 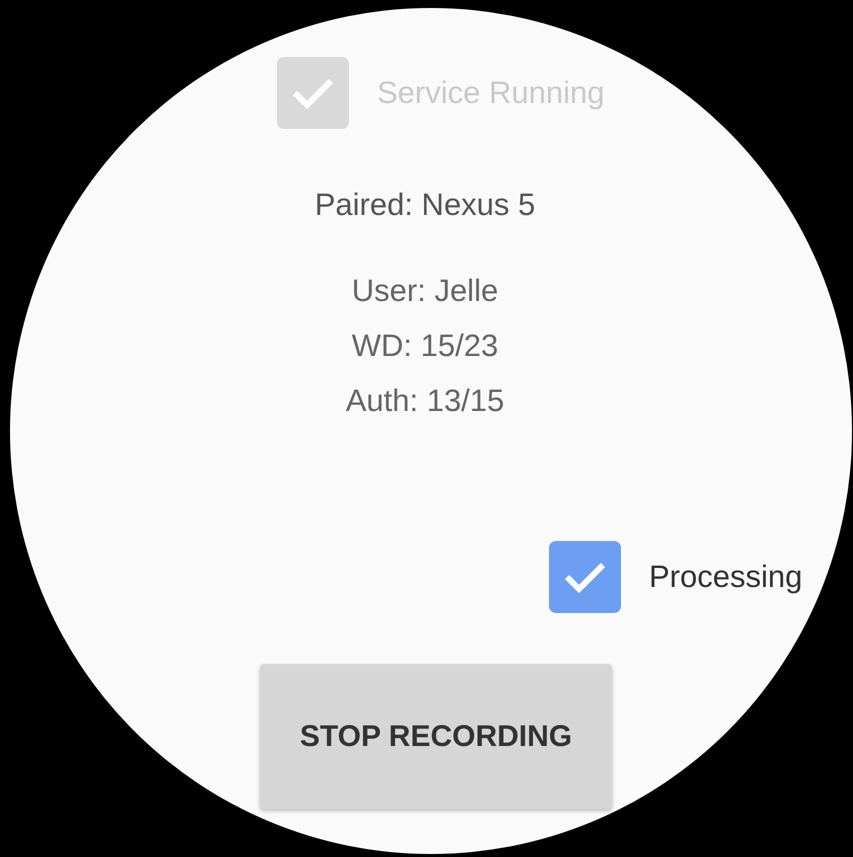 What do you see at coordinates (425, 346) in the screenshot?
I see `info-text: WD: 15/23` at bounding box center [425, 346].